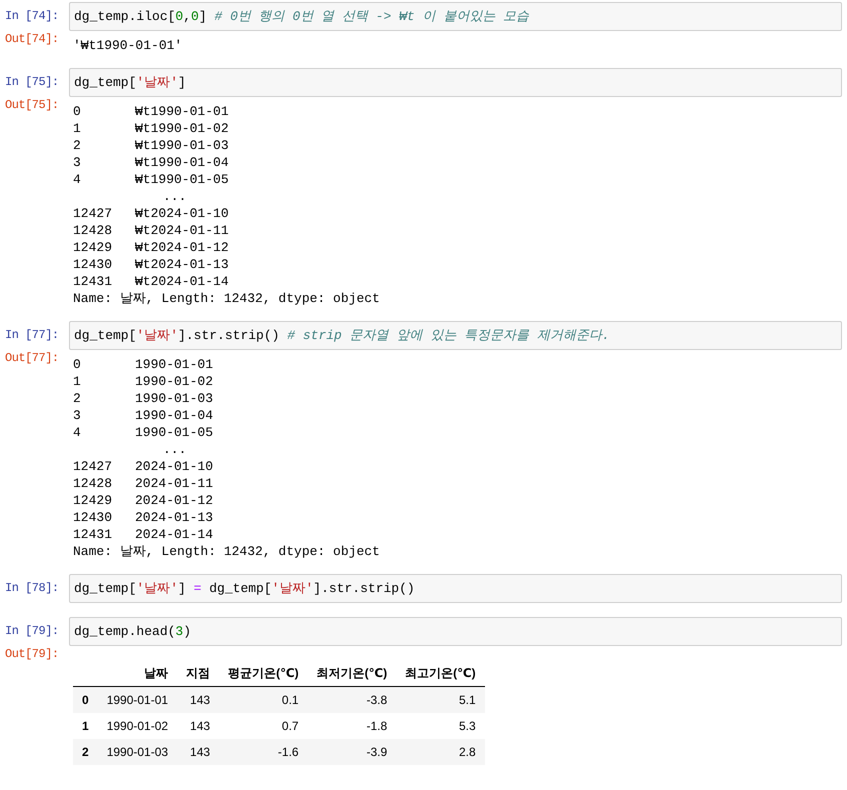 This screenshot has height=790, width=847. Describe the element at coordinates (182, 247) in the screenshot. I see `series-value: ₩t2024-01-12` at that location.